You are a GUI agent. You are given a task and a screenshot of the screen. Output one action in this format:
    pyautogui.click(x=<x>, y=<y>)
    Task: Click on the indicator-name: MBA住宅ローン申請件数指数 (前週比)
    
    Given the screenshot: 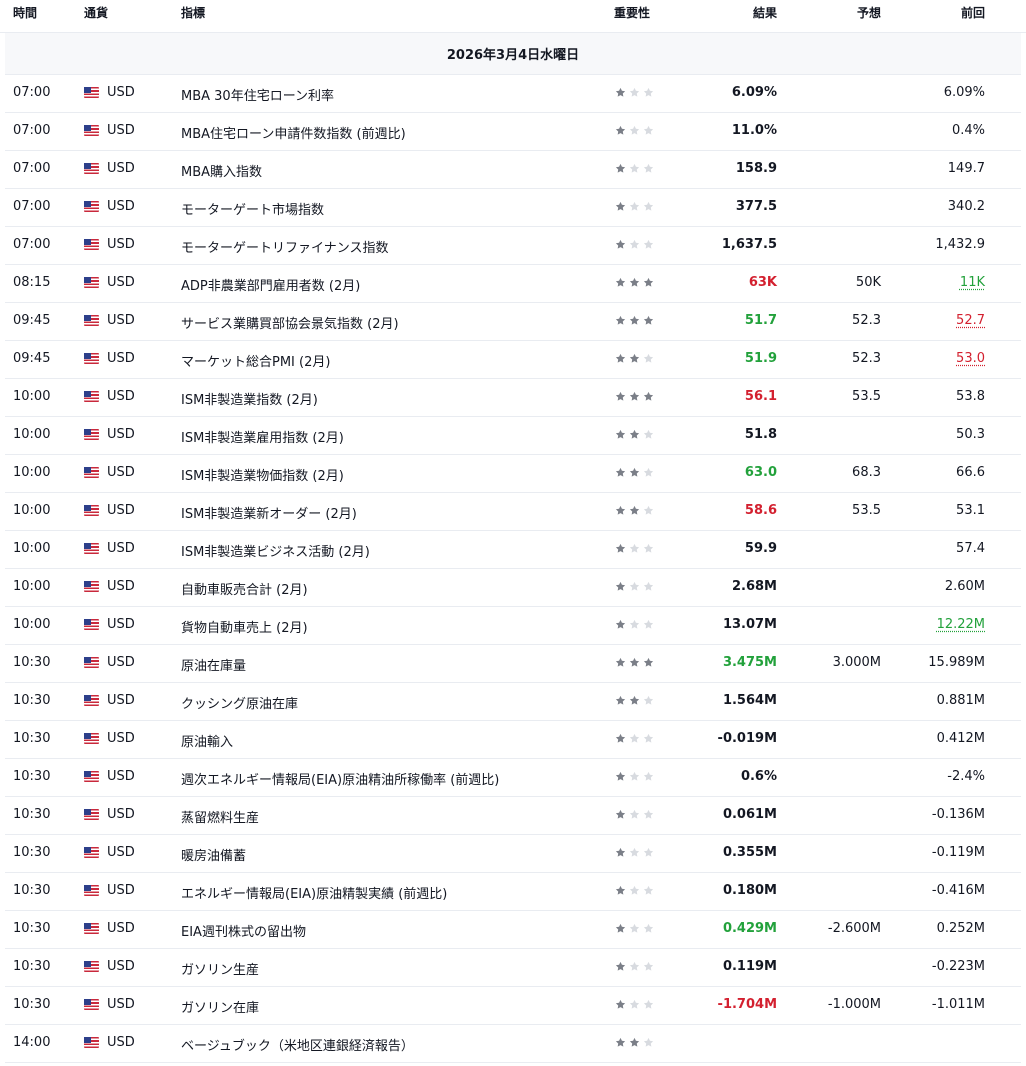 What is the action you would take?
    pyautogui.click(x=293, y=132)
    